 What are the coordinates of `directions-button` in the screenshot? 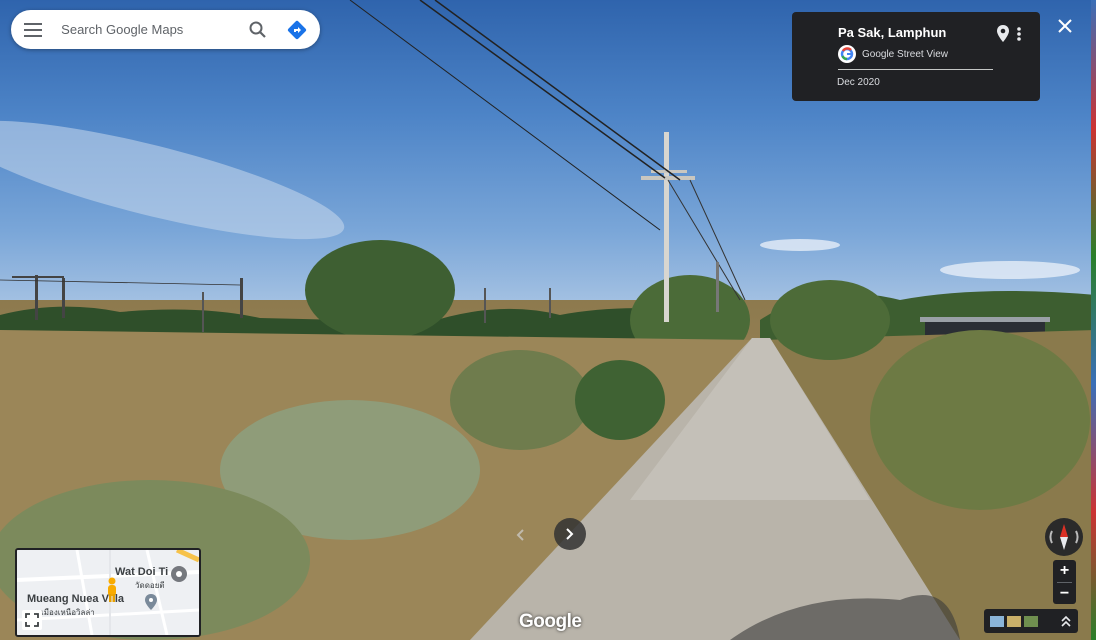 It's located at (297, 29).